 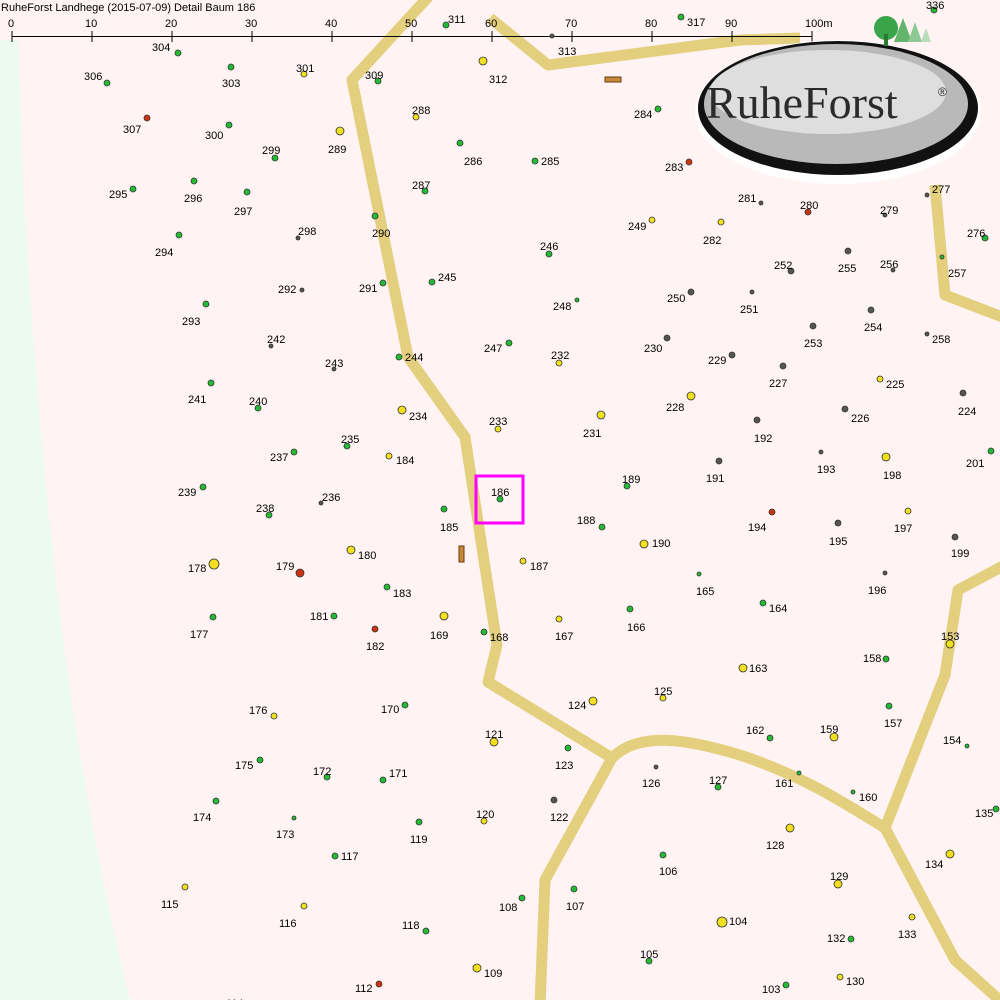 What do you see at coordinates (334, 365) in the screenshot?
I see `tree-243: 243` at bounding box center [334, 365].